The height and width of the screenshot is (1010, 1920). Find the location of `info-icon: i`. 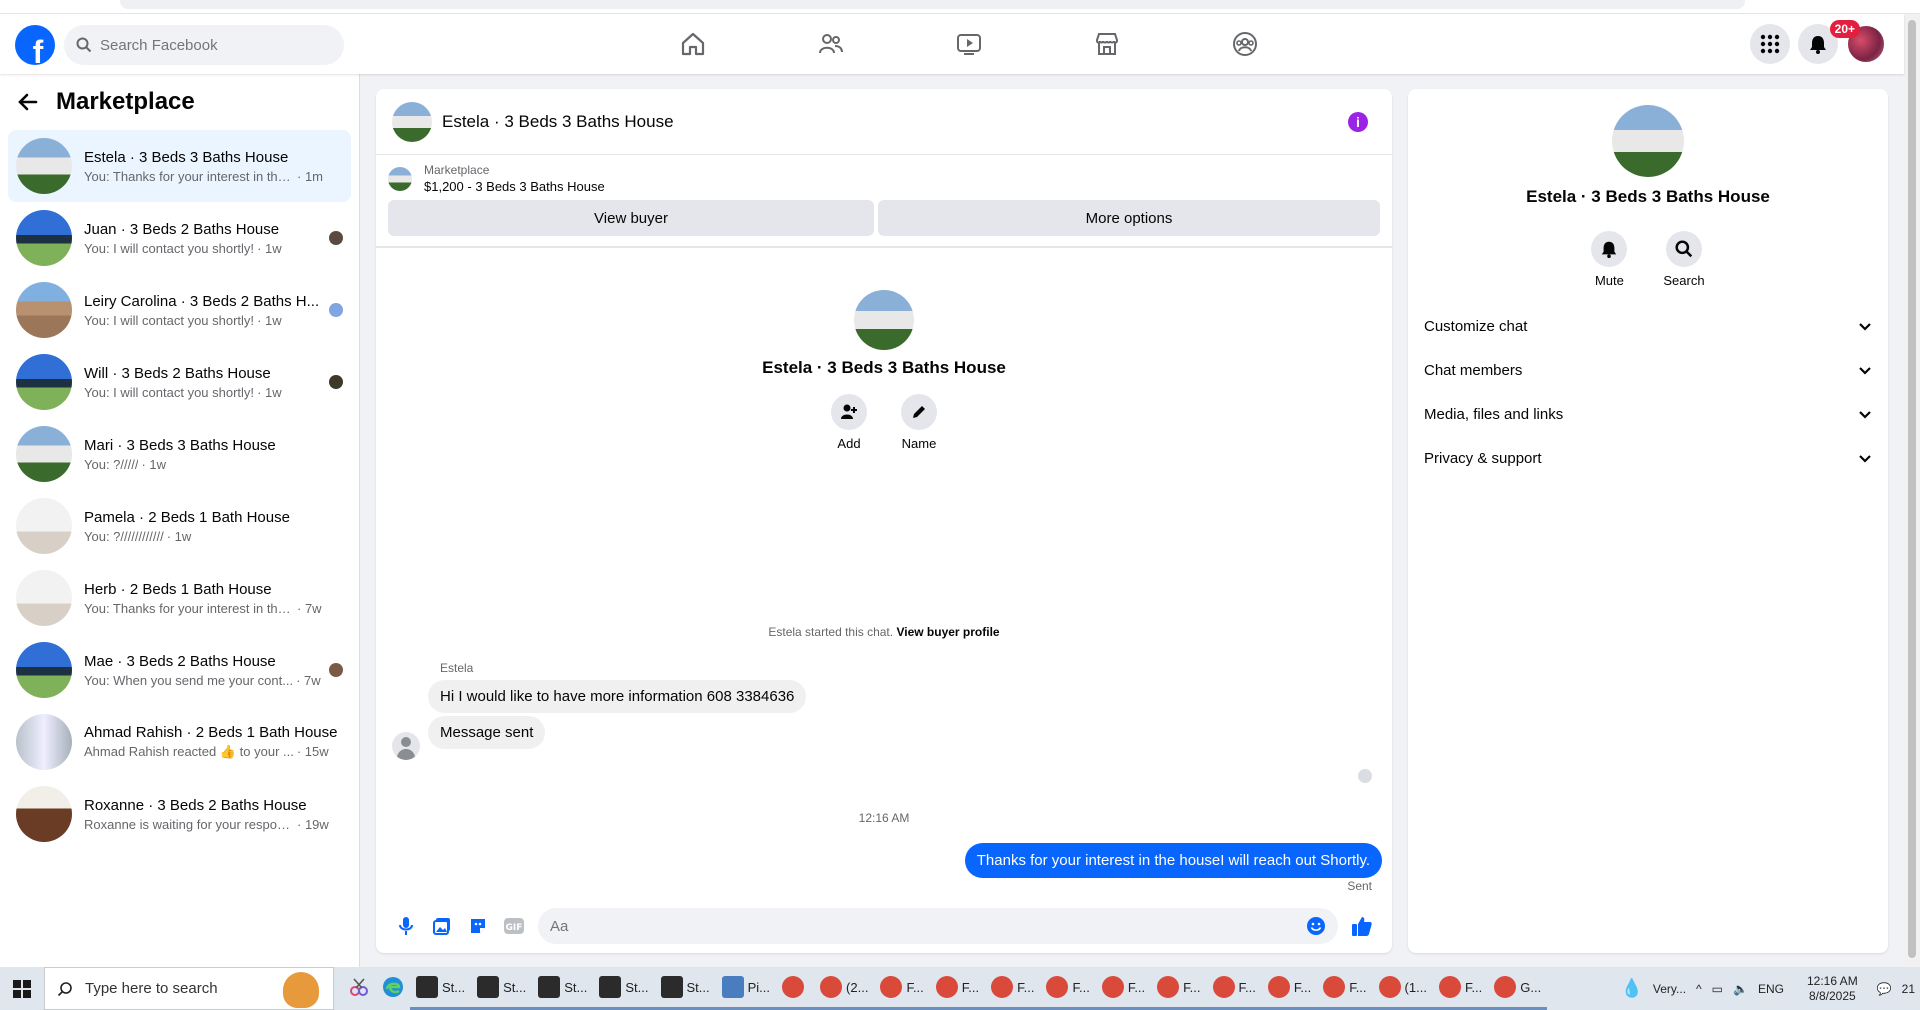

info-icon: i is located at coordinates (1358, 122).